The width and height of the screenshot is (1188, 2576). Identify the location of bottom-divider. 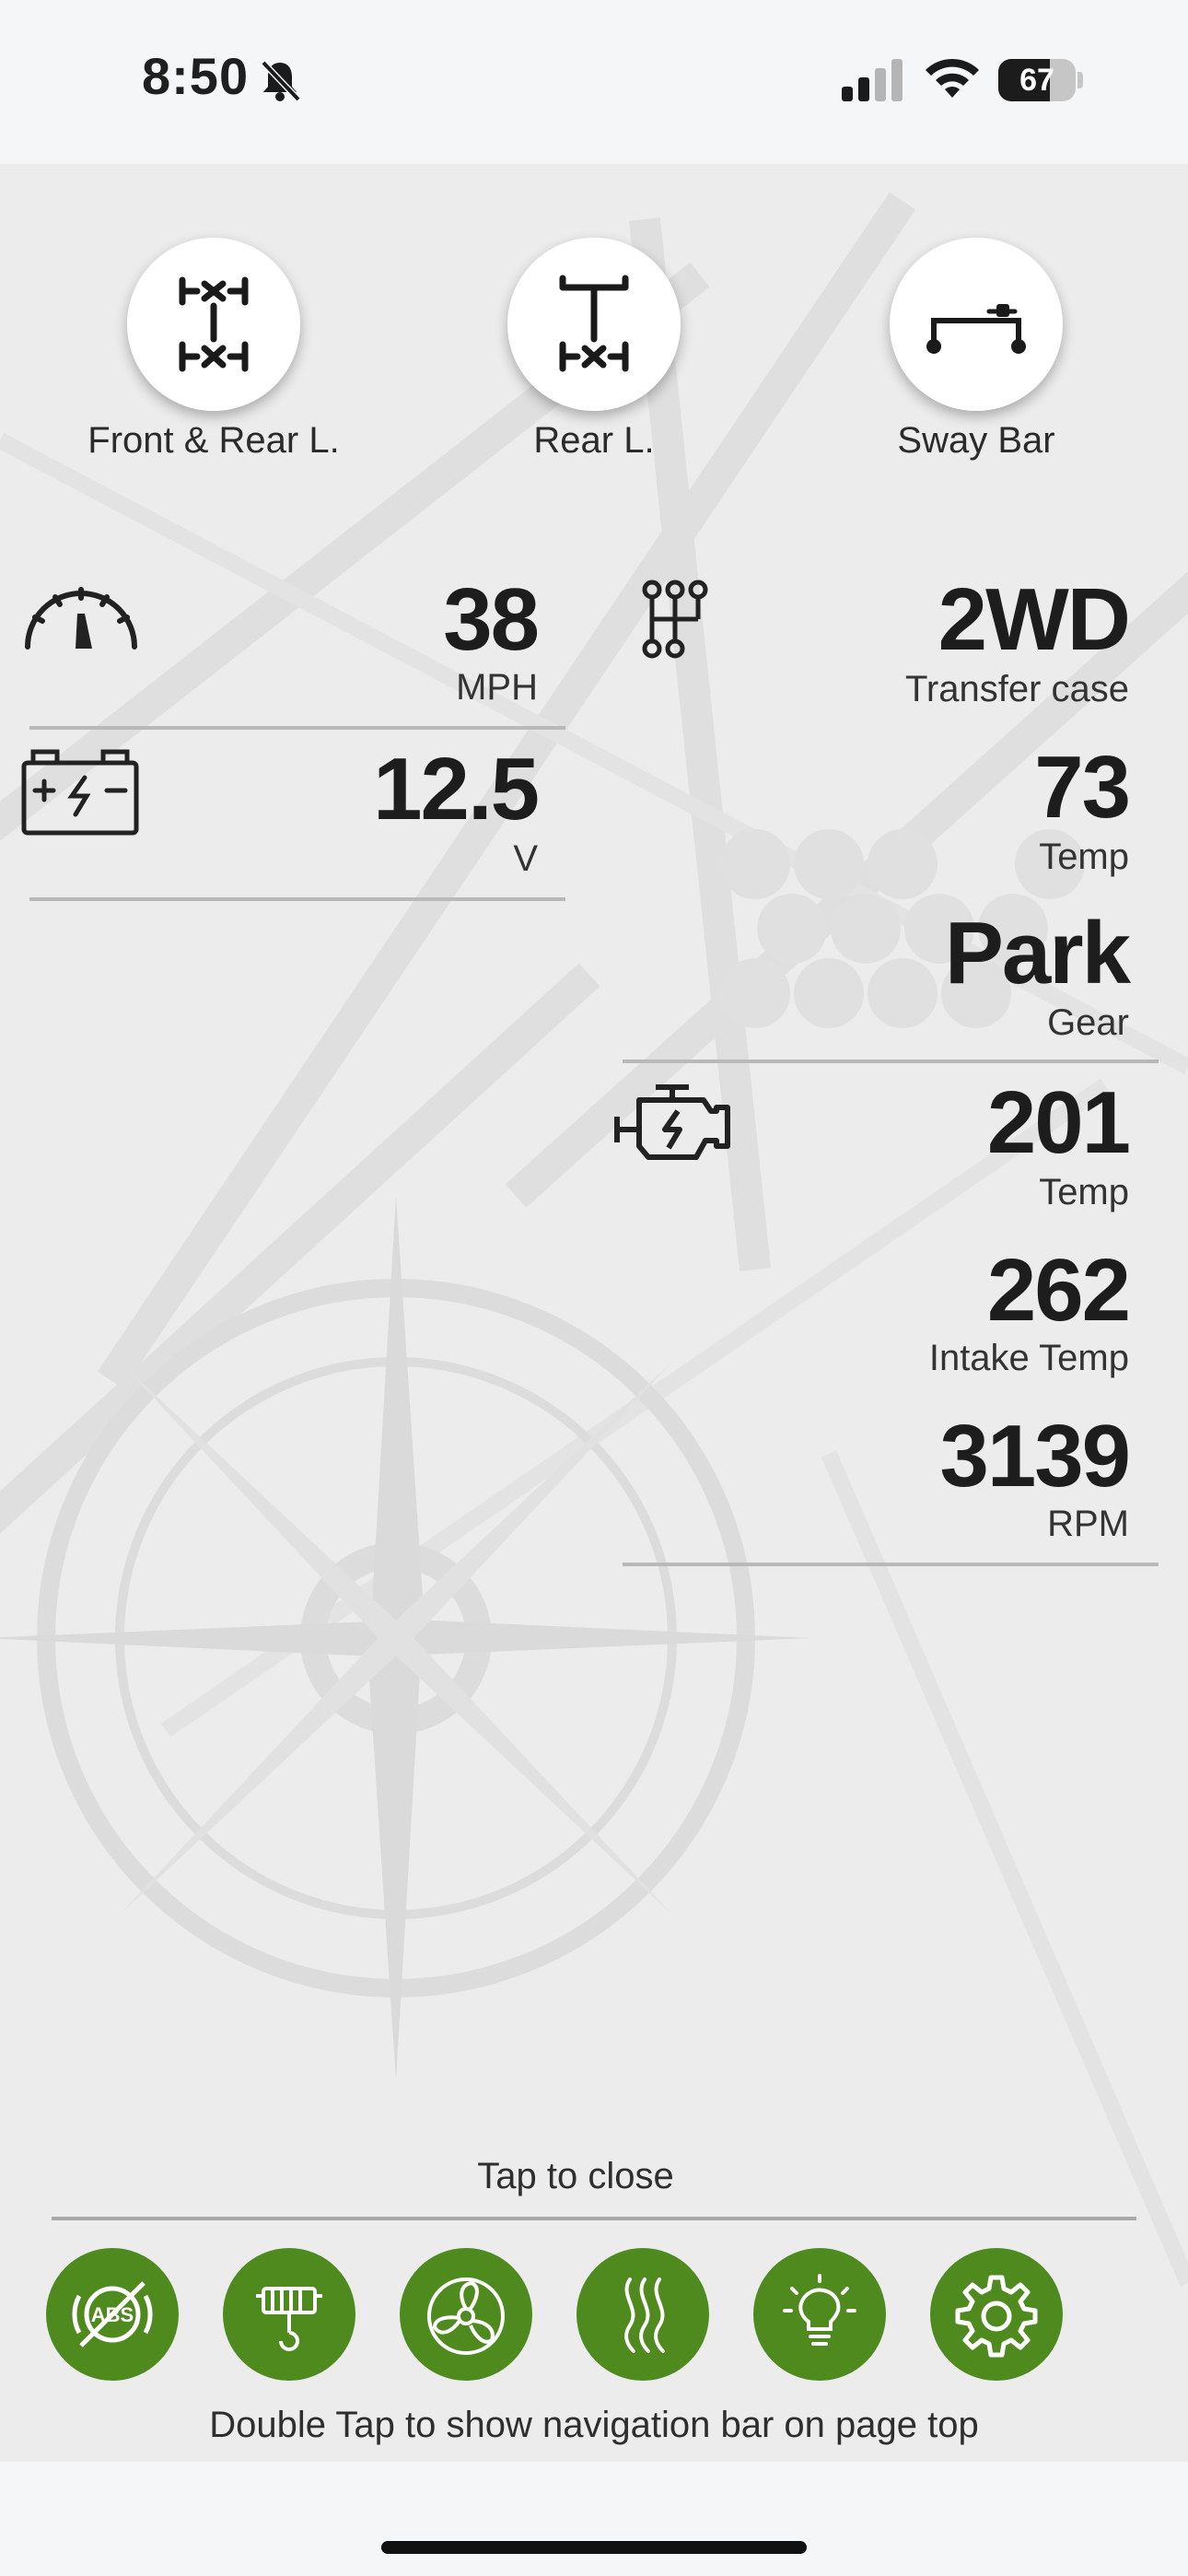
(594, 2218).